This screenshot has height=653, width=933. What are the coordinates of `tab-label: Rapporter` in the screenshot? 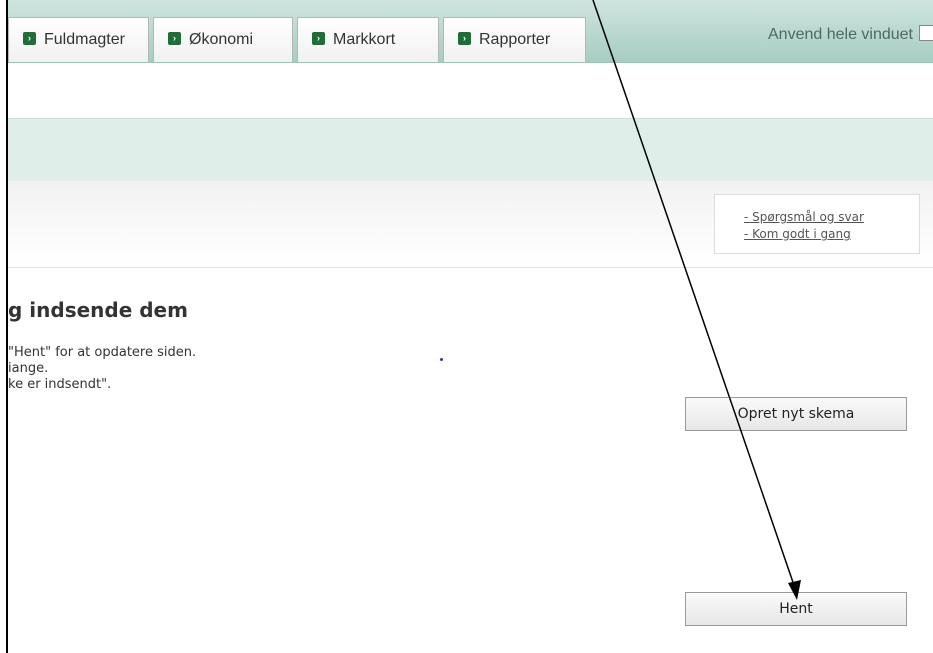 It's located at (515, 39).